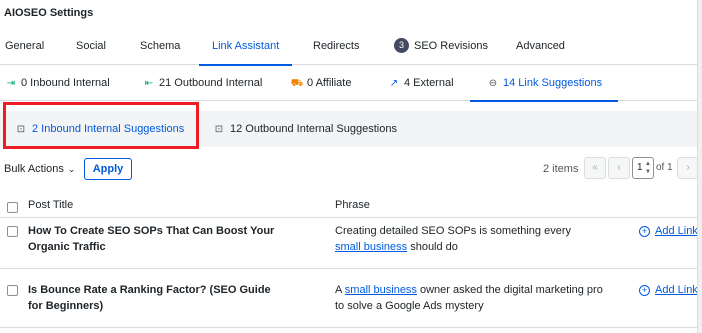 This screenshot has height=333, width=702. Describe the element at coordinates (160, 46) in the screenshot. I see `tab-schema: Schema` at that location.